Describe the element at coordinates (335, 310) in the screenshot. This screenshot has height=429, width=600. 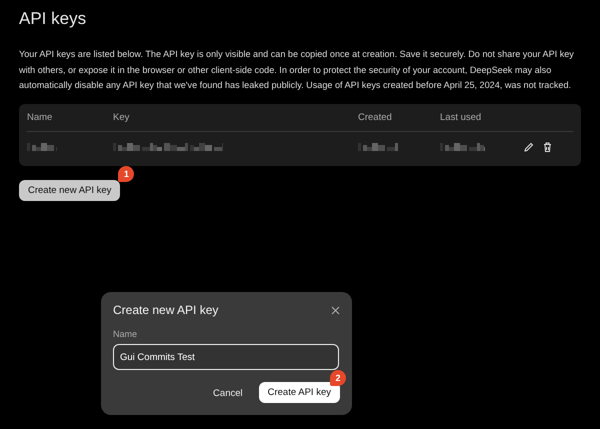
I see `close-icon` at that location.